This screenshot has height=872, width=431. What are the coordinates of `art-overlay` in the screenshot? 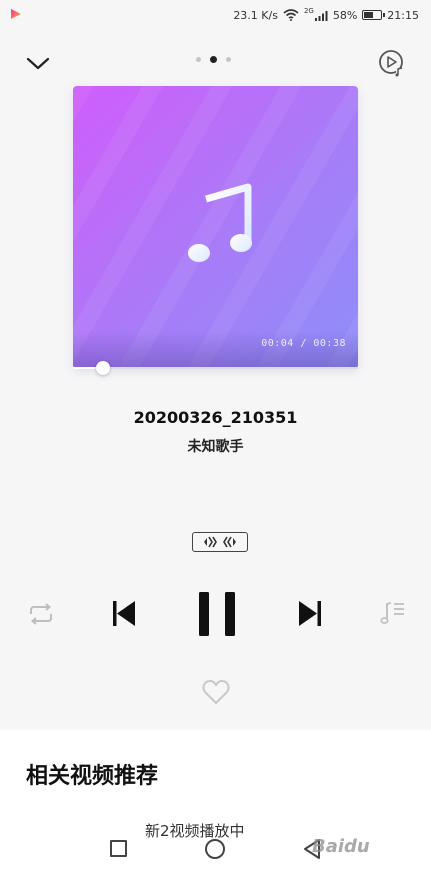 It's located at (215, 350).